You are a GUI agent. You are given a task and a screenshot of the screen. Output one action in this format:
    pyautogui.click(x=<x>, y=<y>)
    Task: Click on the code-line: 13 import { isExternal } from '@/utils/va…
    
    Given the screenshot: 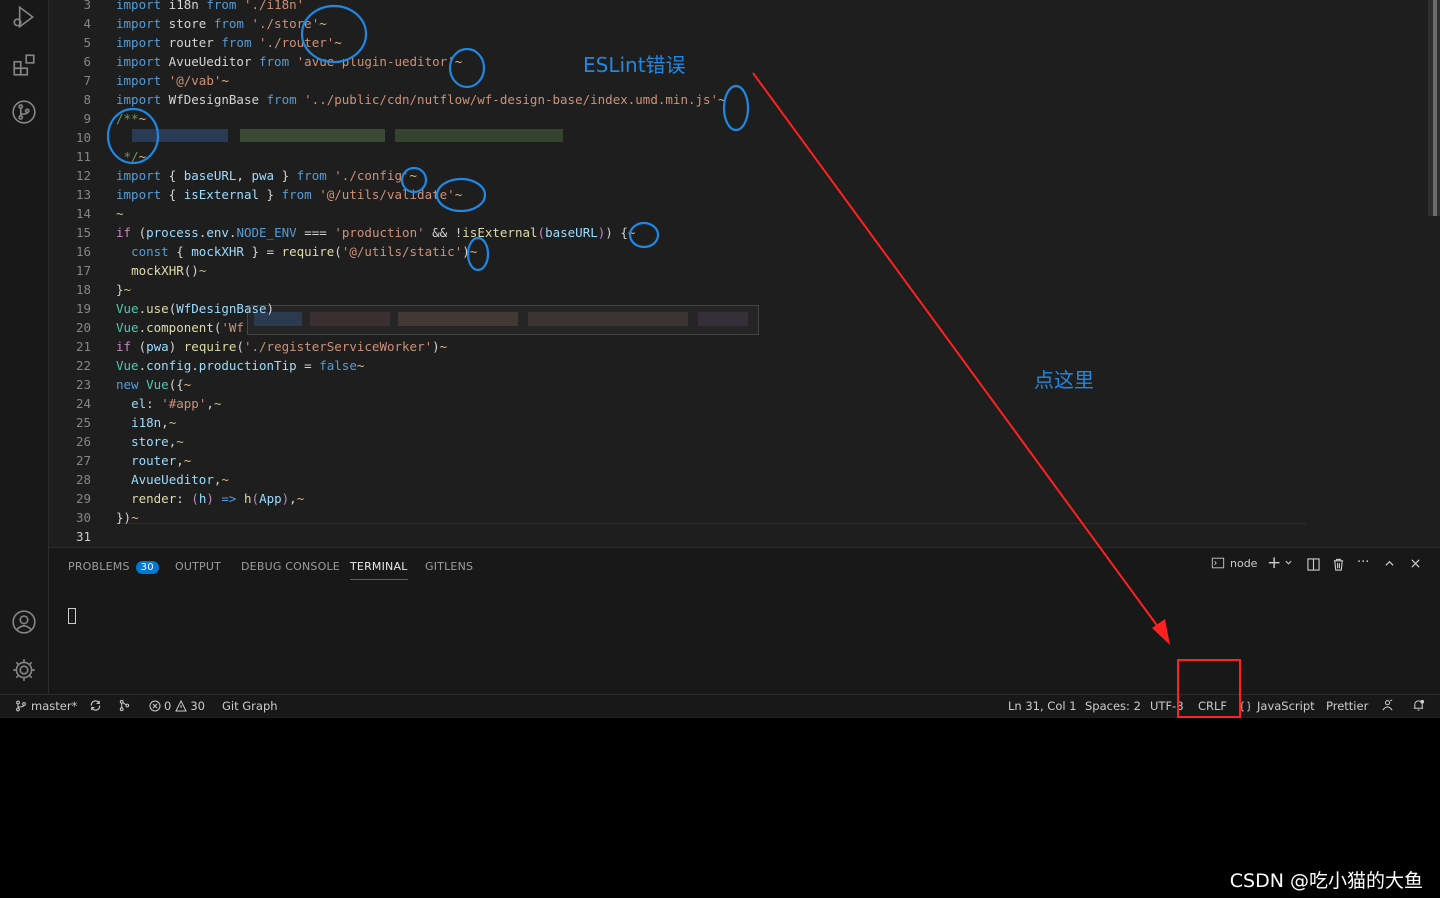 What is the action you would take?
    pyautogui.click(x=739, y=194)
    